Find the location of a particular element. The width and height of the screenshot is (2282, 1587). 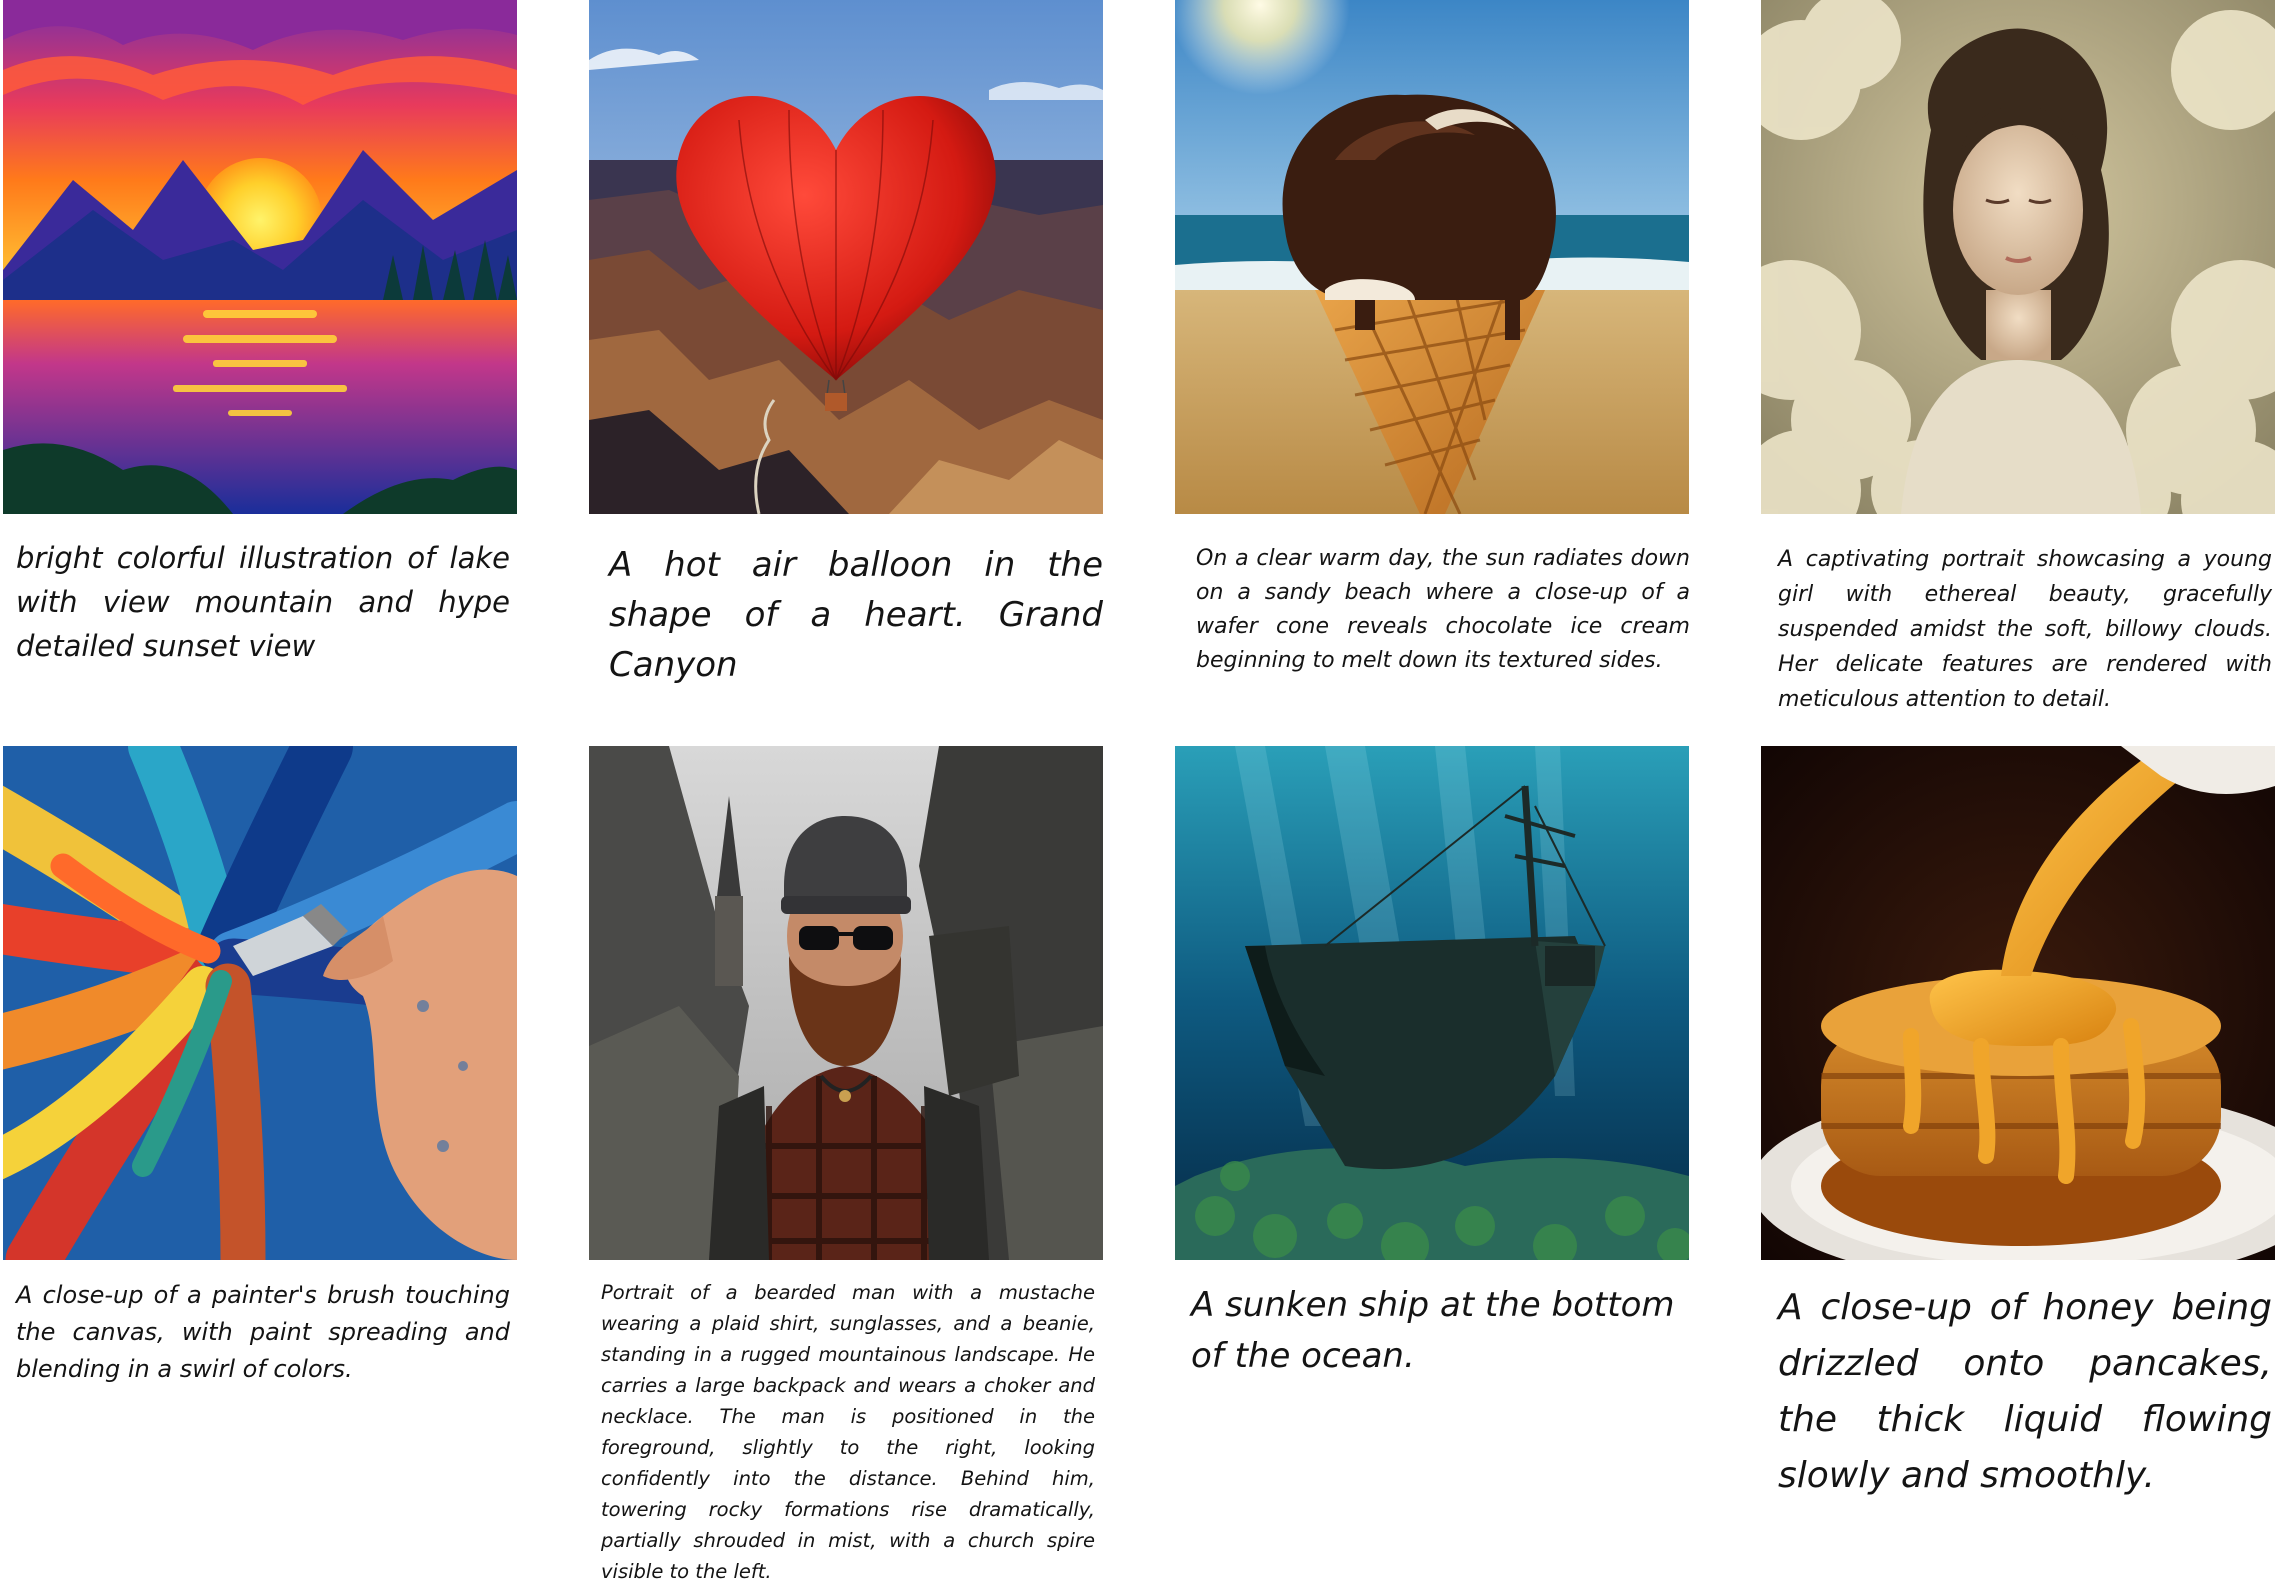

honey-pancakes-image is located at coordinates (2018, 1003).